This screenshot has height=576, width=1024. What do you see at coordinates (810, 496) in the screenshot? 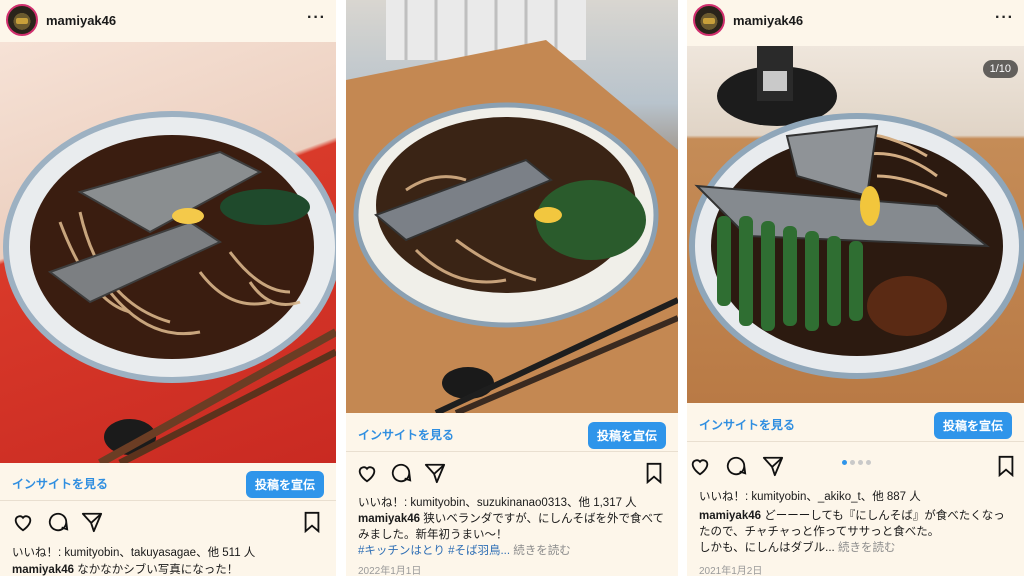
I see `likes-text: いいね！: kumityobin、_akiko_t、他 887 人` at bounding box center [810, 496].